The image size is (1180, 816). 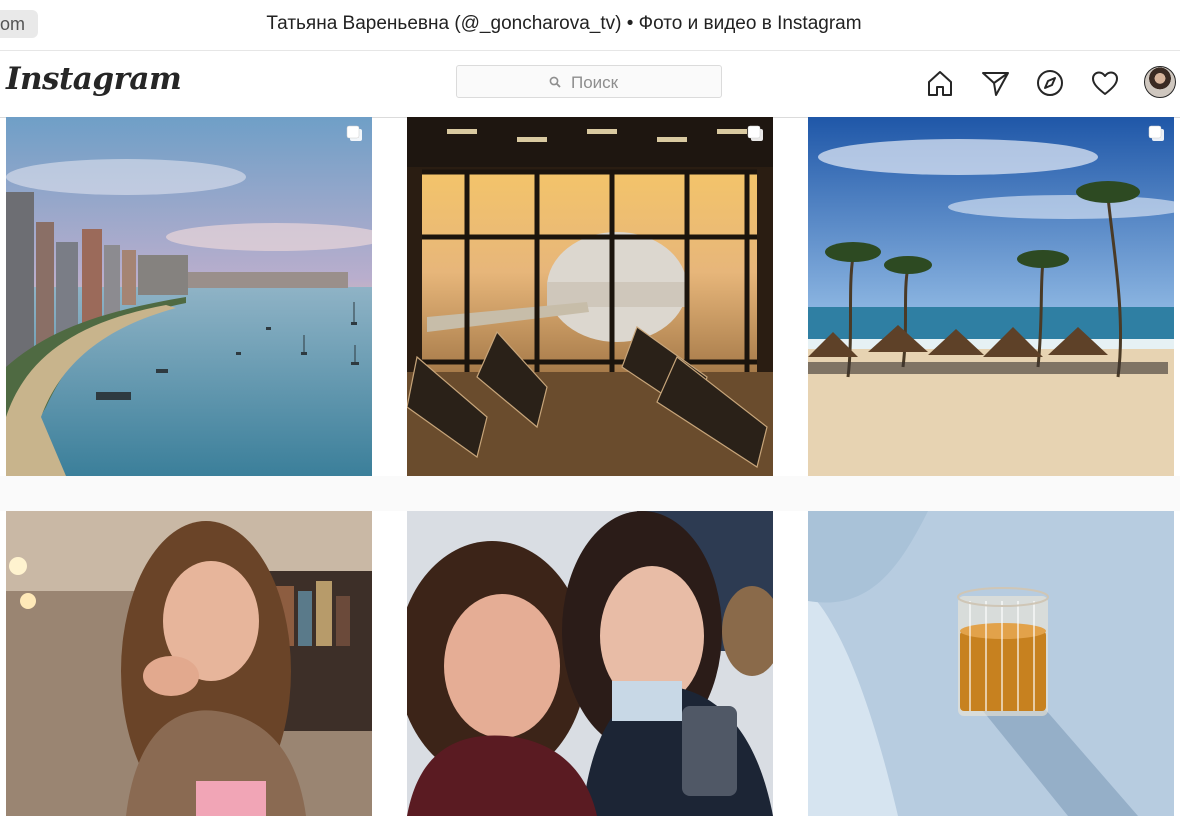 What do you see at coordinates (590, 493) in the screenshot?
I see `grid-gap` at bounding box center [590, 493].